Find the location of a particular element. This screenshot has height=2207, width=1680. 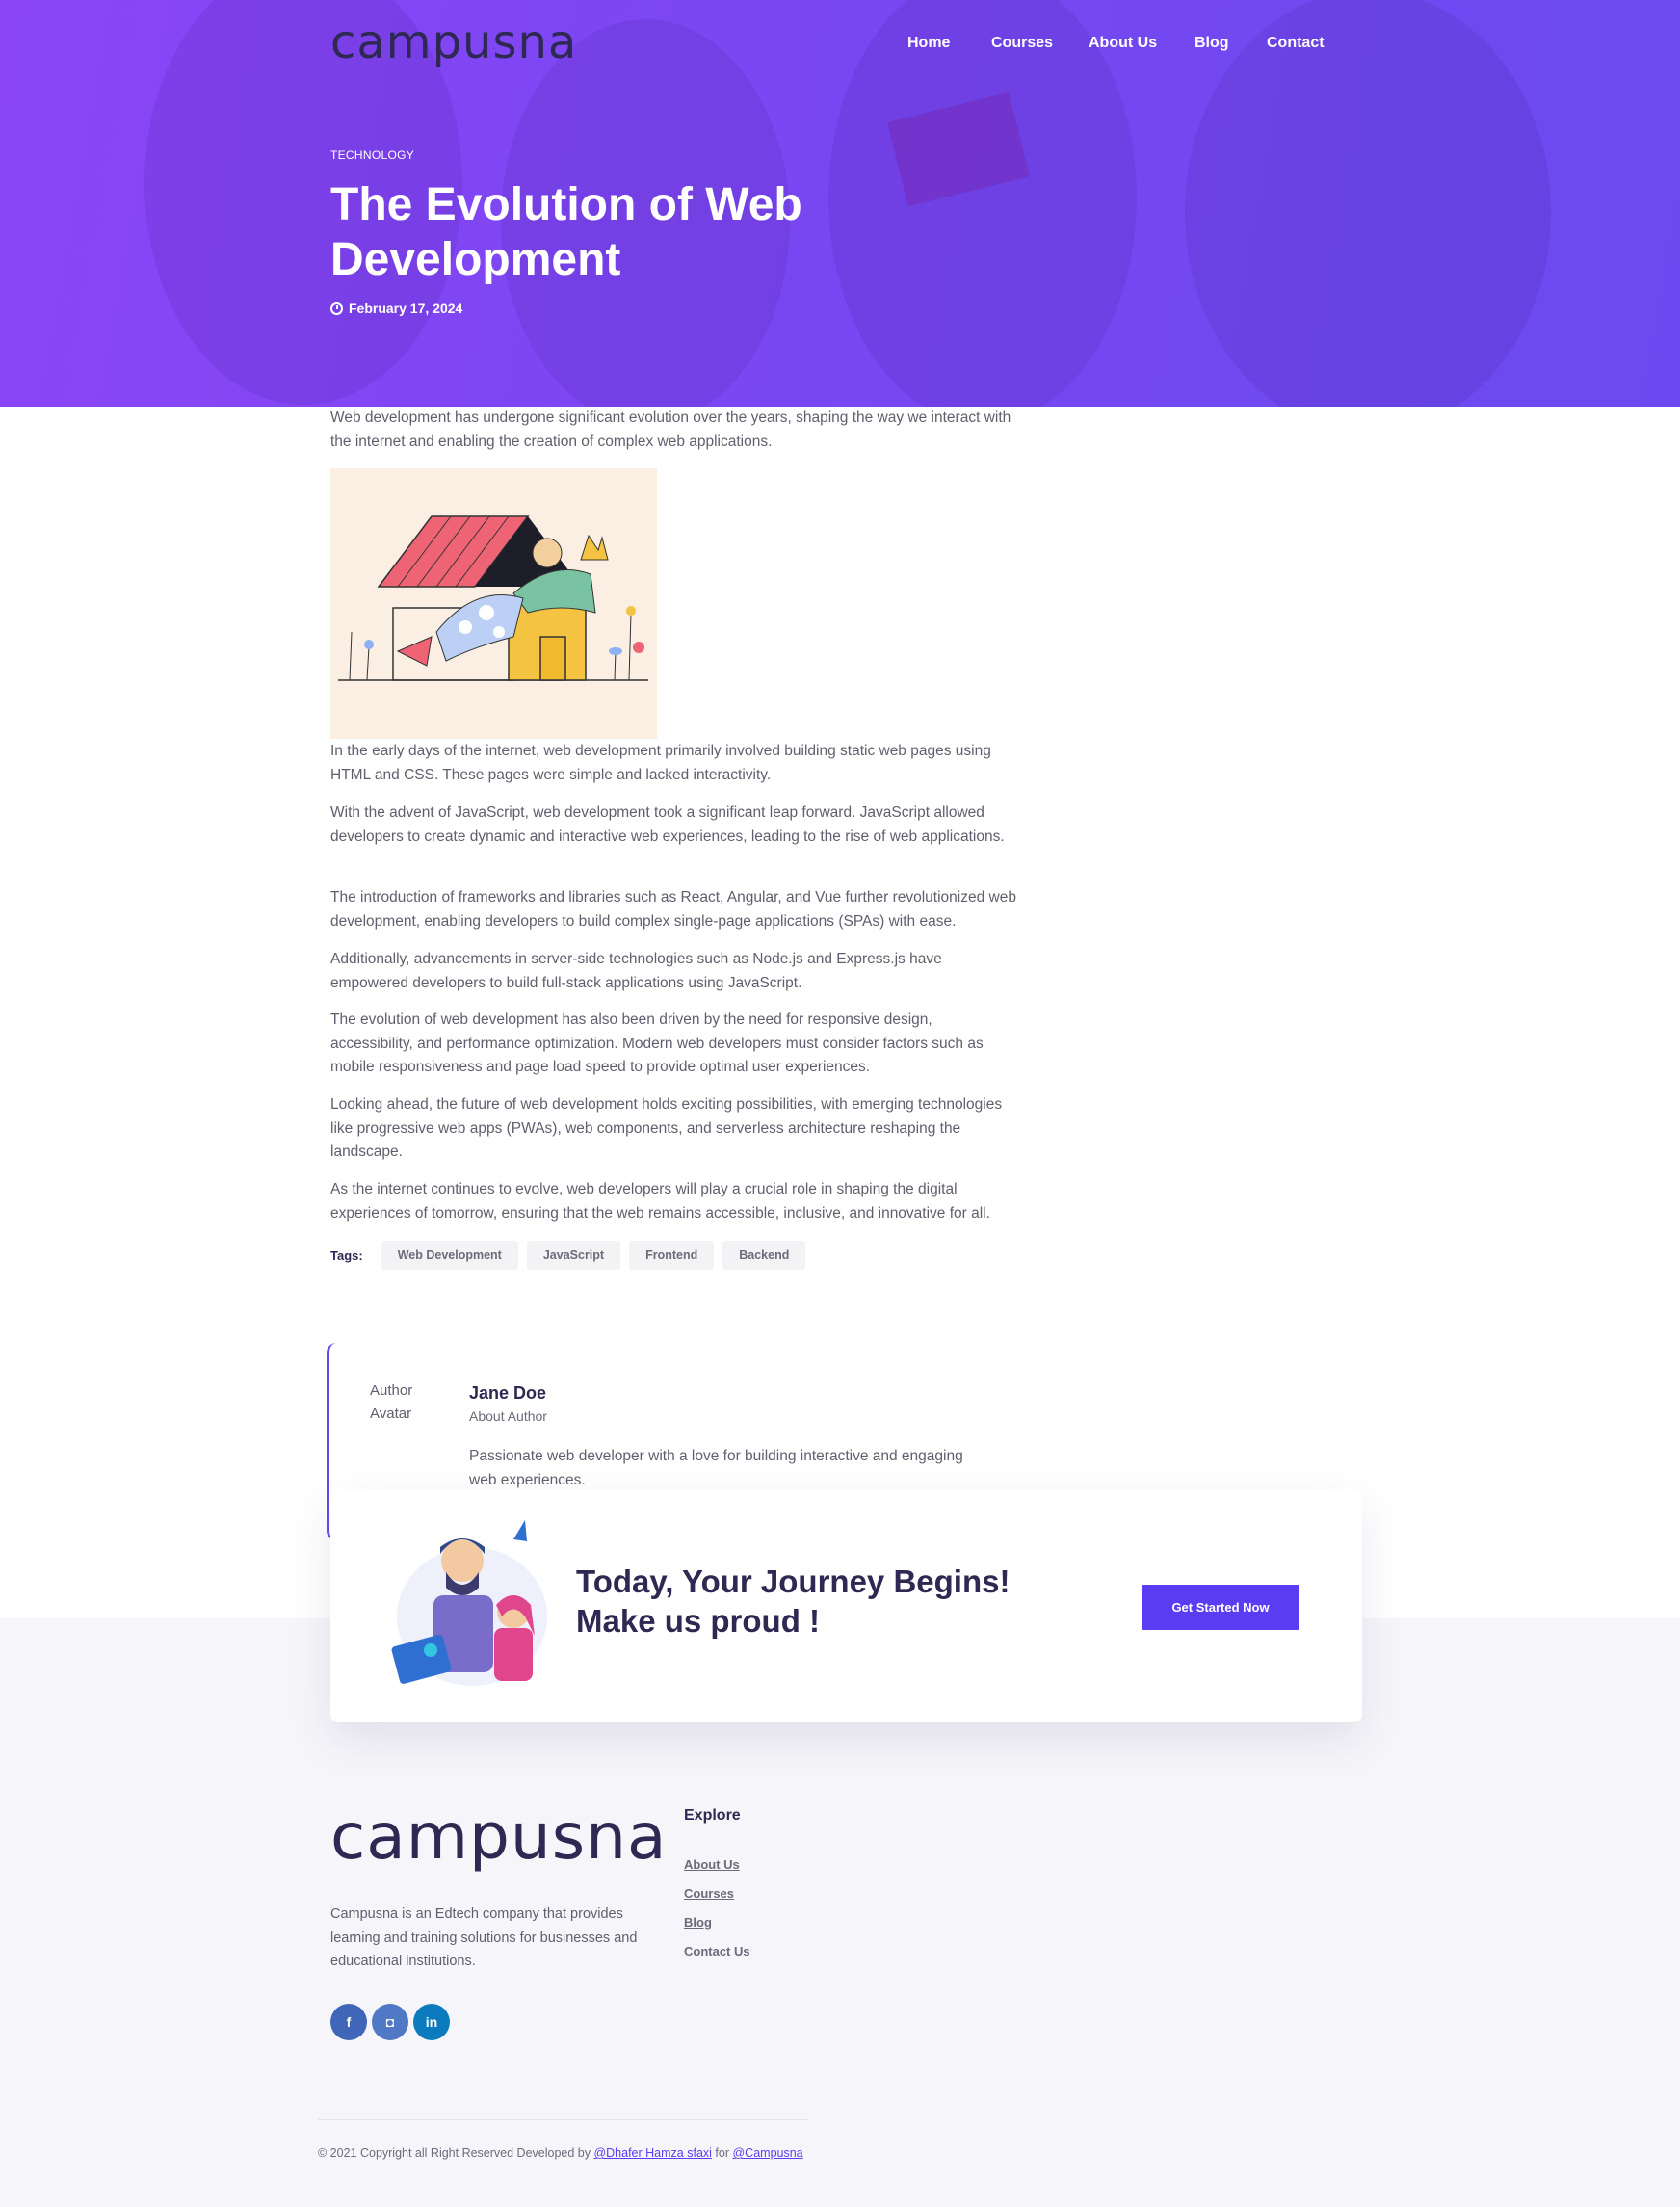

footer-link-about-us: About Us is located at coordinates (712, 1865).